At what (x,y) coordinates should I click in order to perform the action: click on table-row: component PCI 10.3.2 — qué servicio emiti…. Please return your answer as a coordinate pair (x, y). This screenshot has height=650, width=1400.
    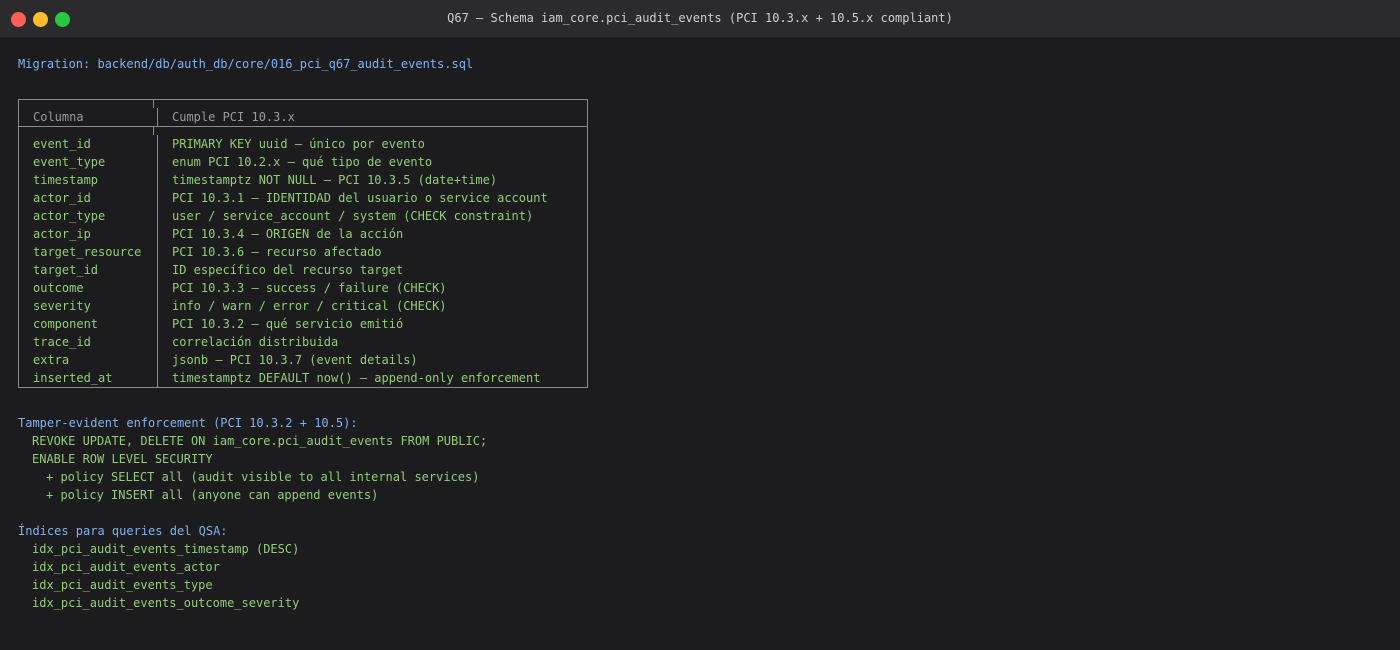
    Looking at the image, I should click on (303, 324).